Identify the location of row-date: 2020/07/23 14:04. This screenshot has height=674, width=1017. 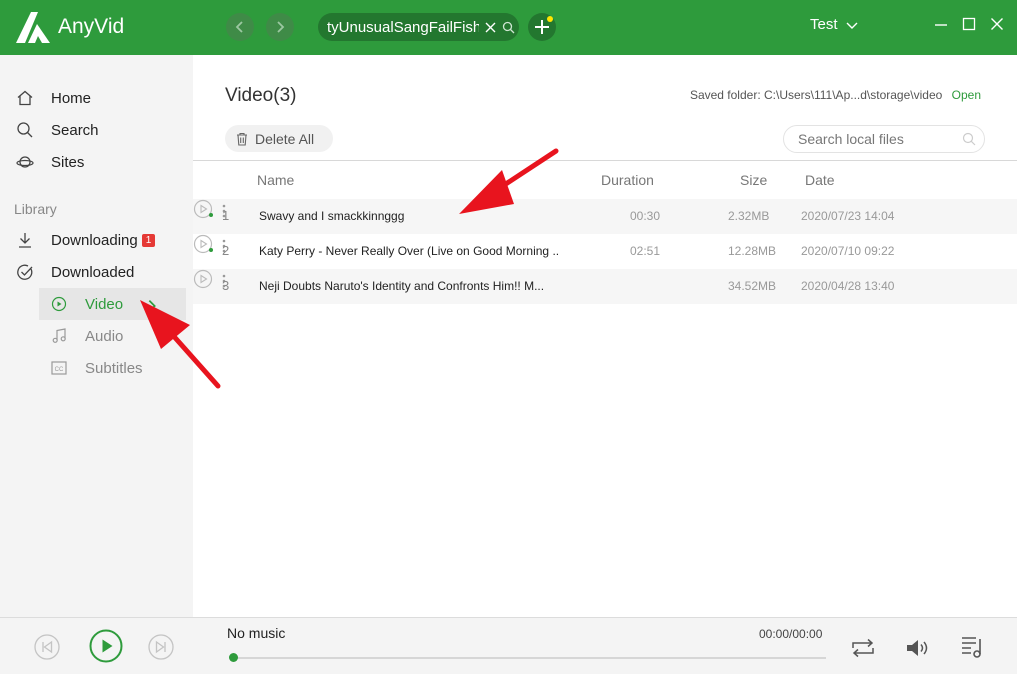
(848, 216).